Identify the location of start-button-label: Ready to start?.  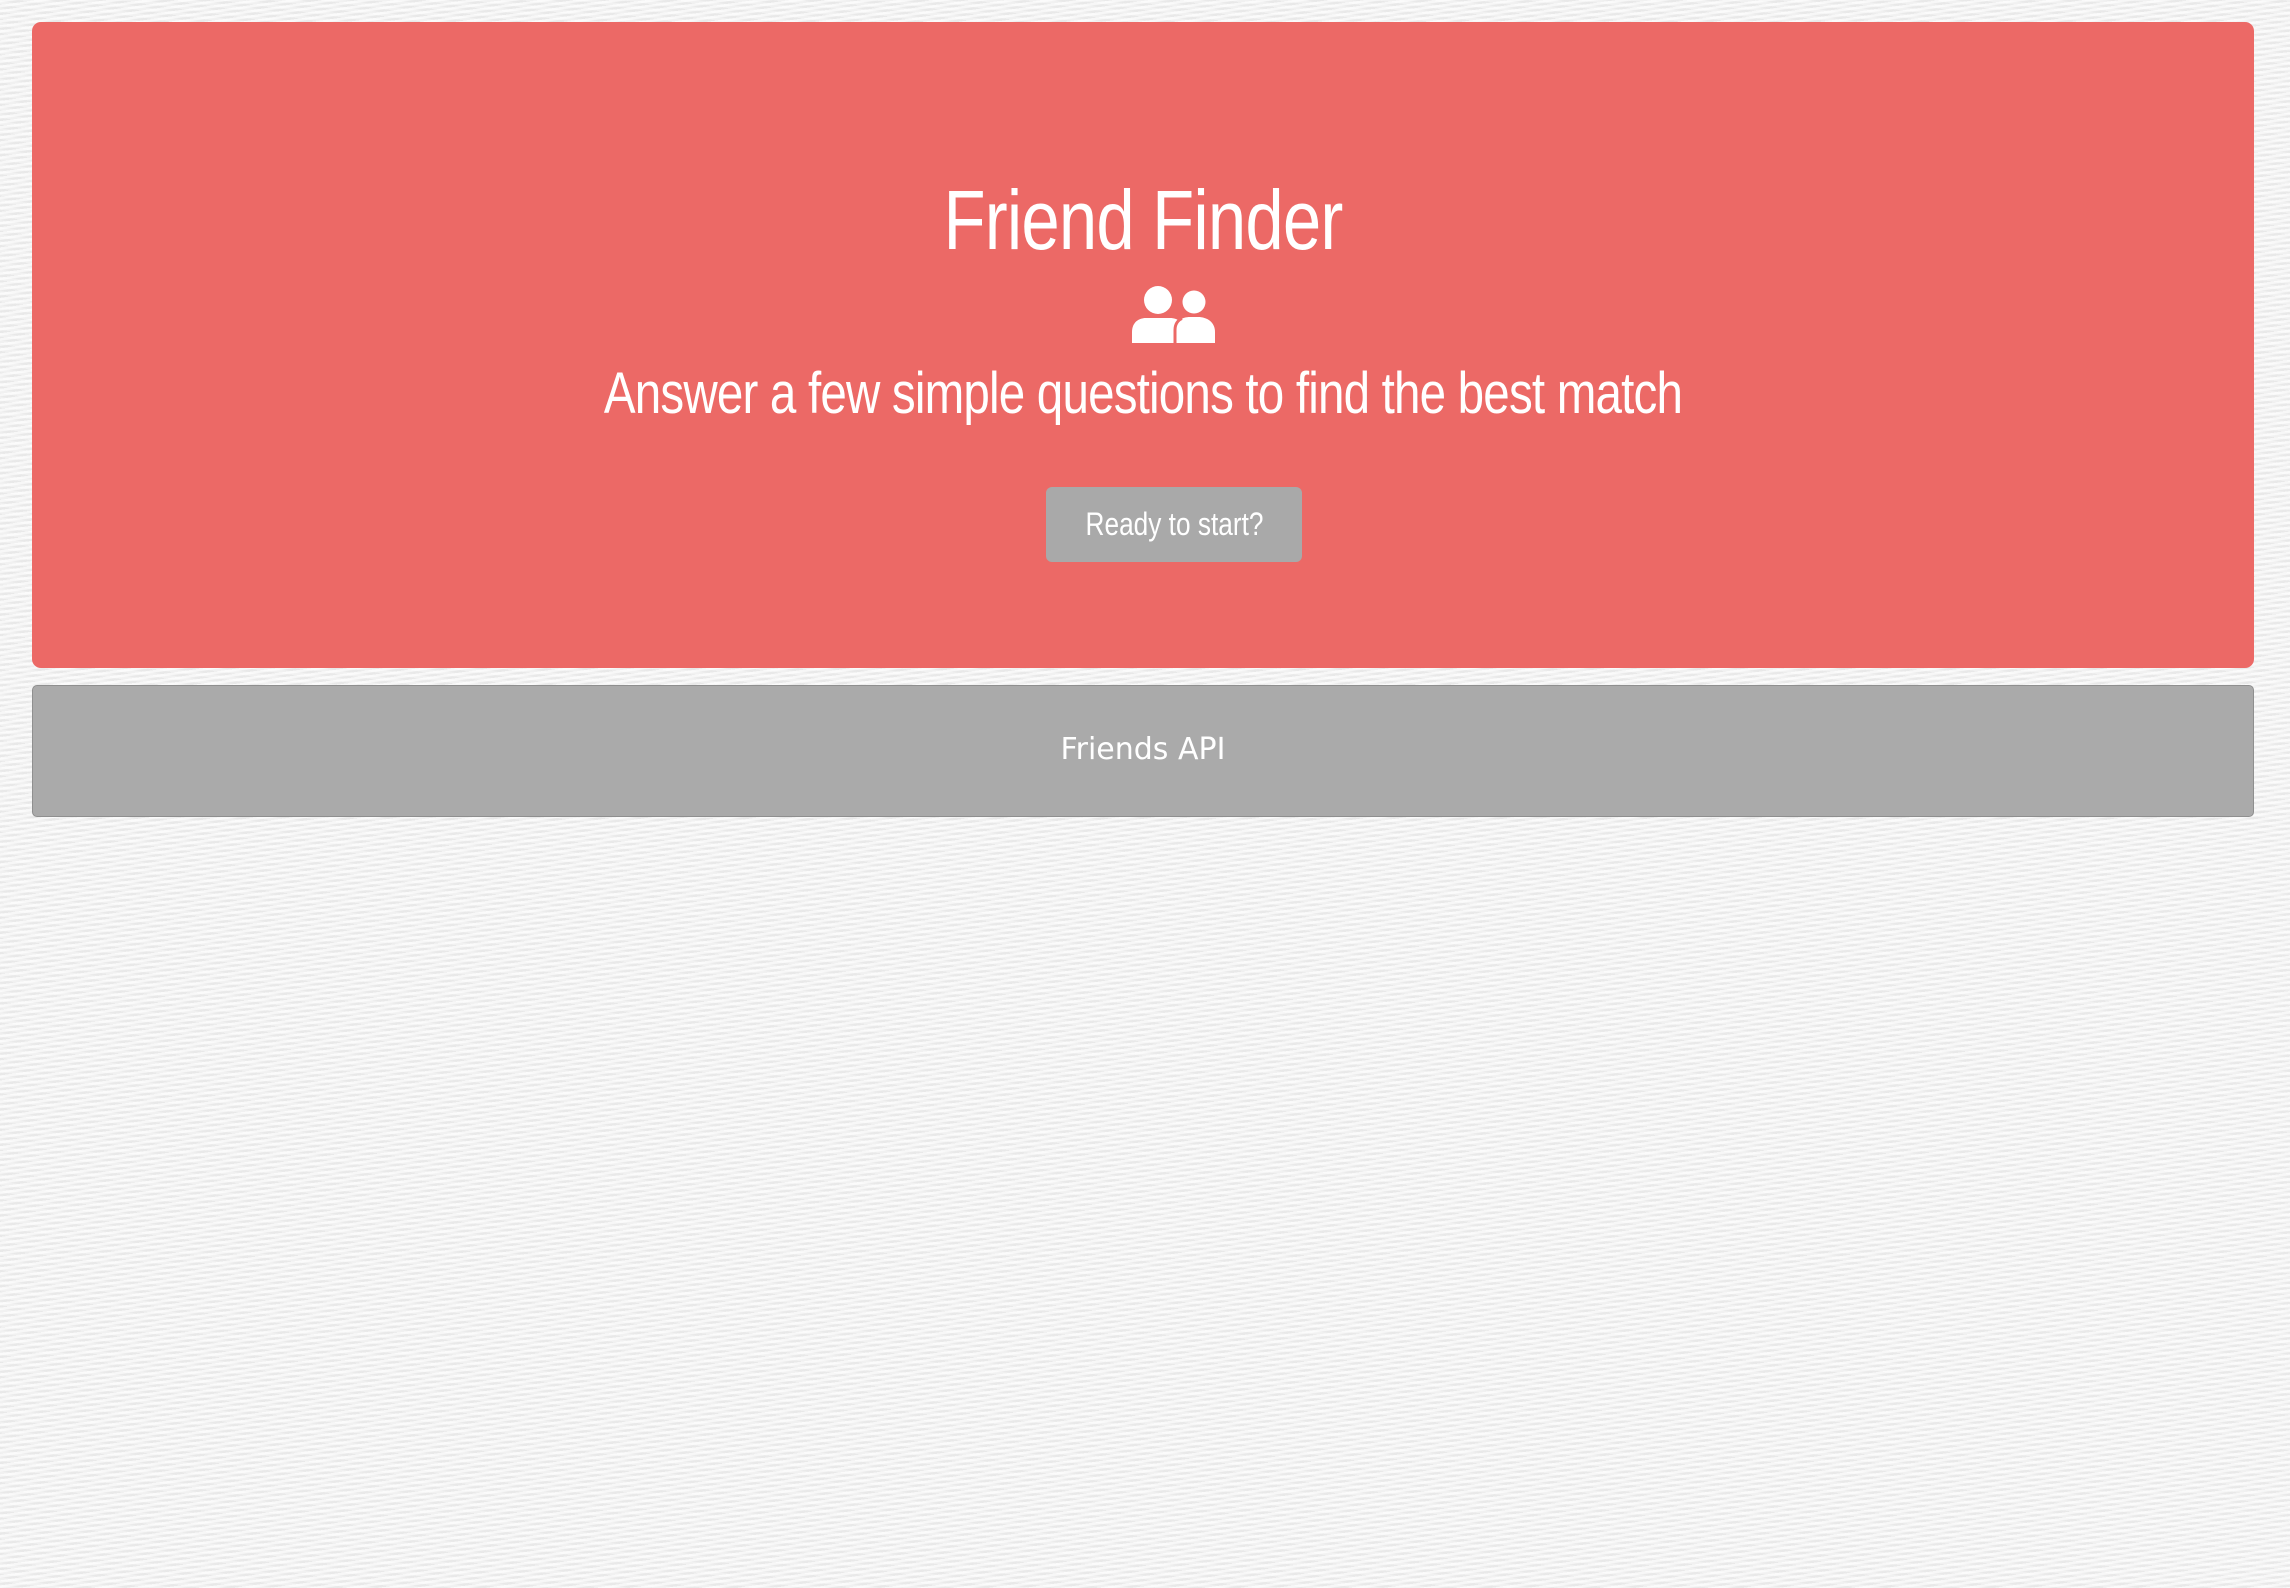
(1174, 524).